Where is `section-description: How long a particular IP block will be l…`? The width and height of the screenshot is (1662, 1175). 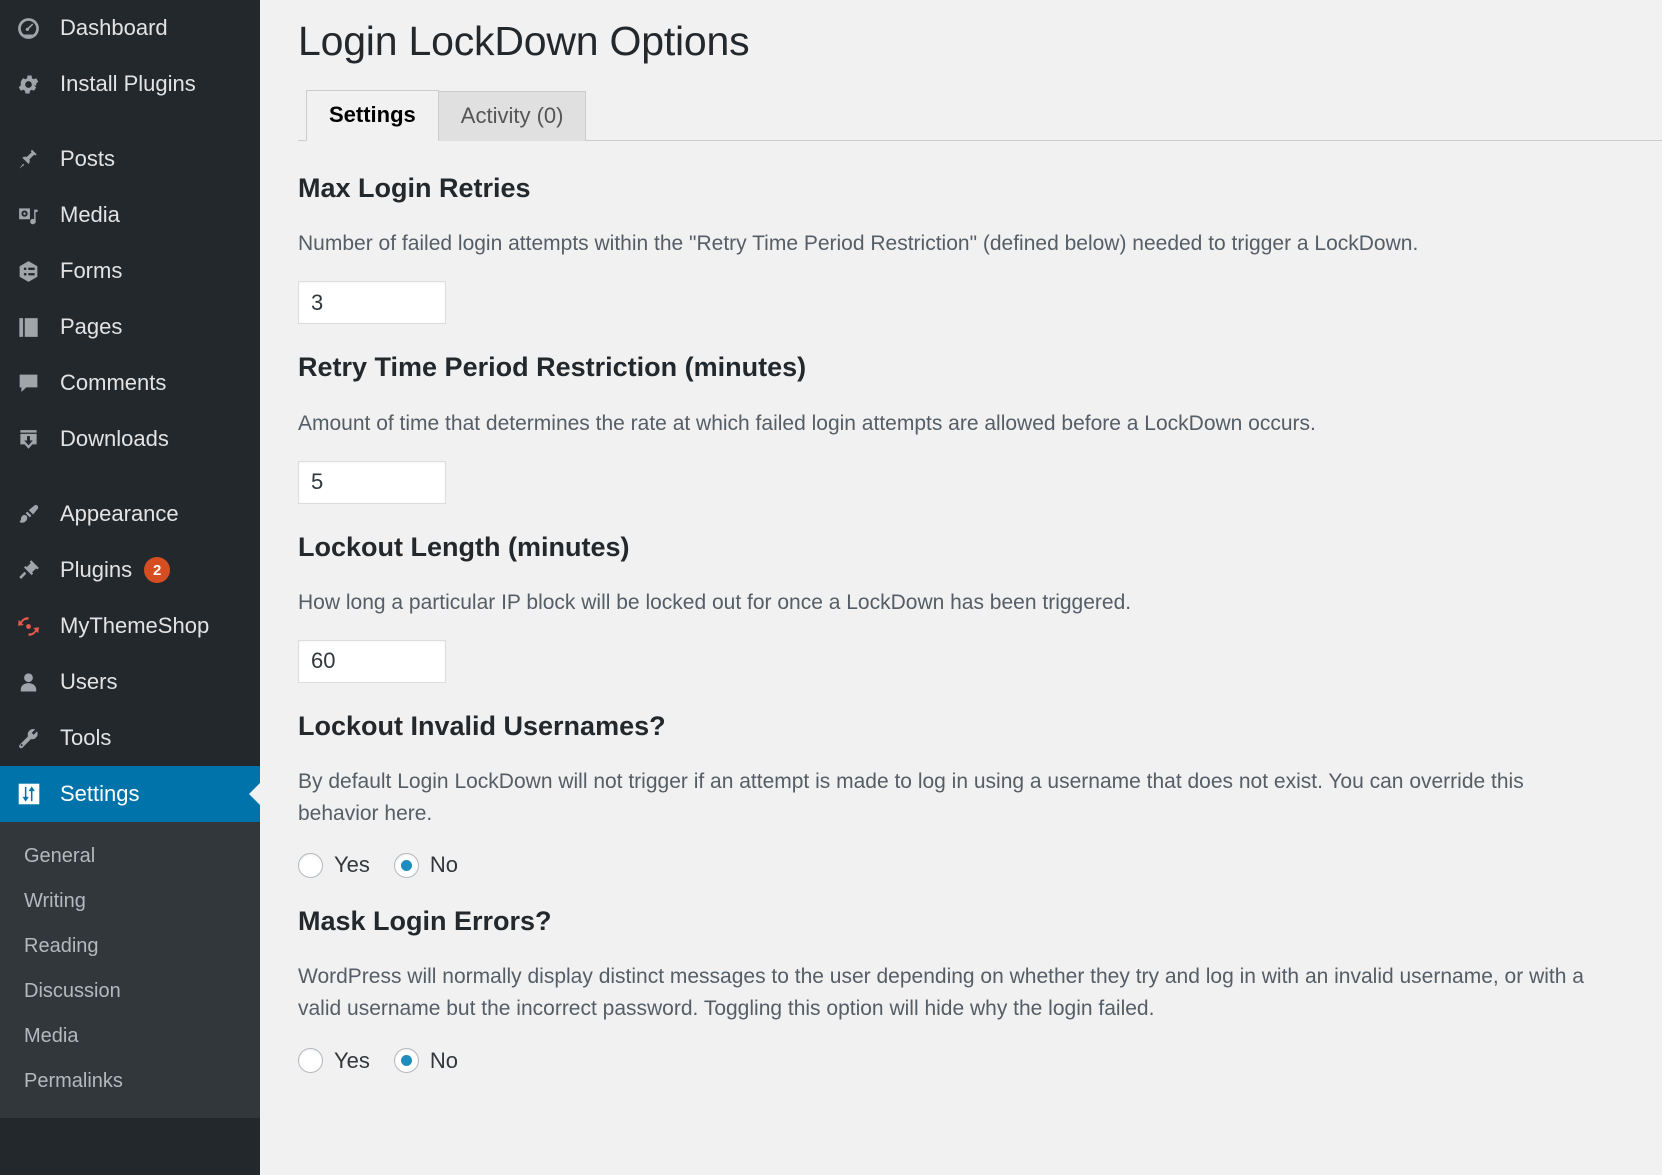 section-description: How long a particular IP block will be l… is located at coordinates (715, 602).